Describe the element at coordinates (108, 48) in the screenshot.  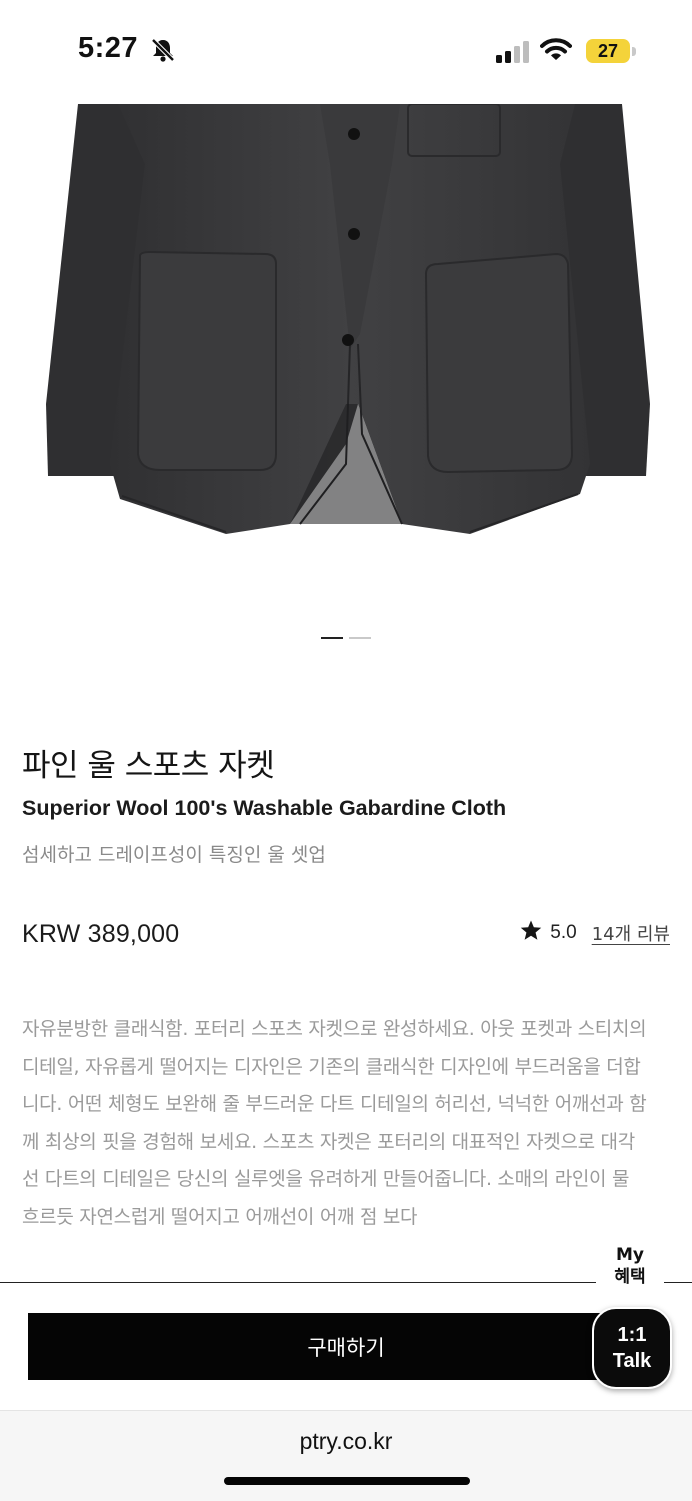
I see `status-time: 5:27` at that location.